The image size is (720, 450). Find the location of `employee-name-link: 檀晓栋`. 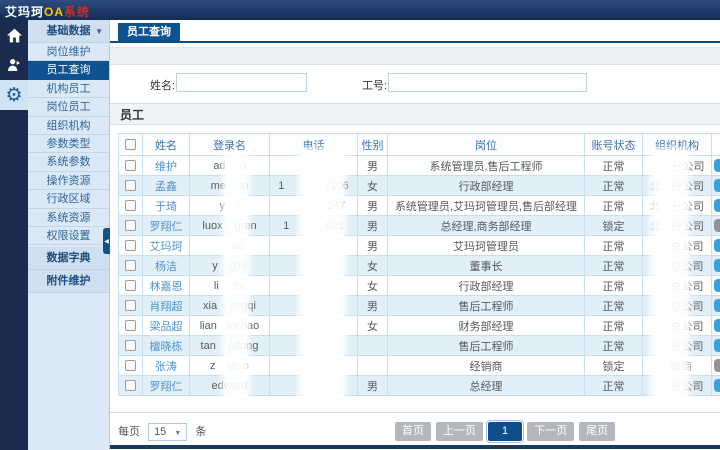

employee-name-link: 檀晓栋 is located at coordinates (166, 347).